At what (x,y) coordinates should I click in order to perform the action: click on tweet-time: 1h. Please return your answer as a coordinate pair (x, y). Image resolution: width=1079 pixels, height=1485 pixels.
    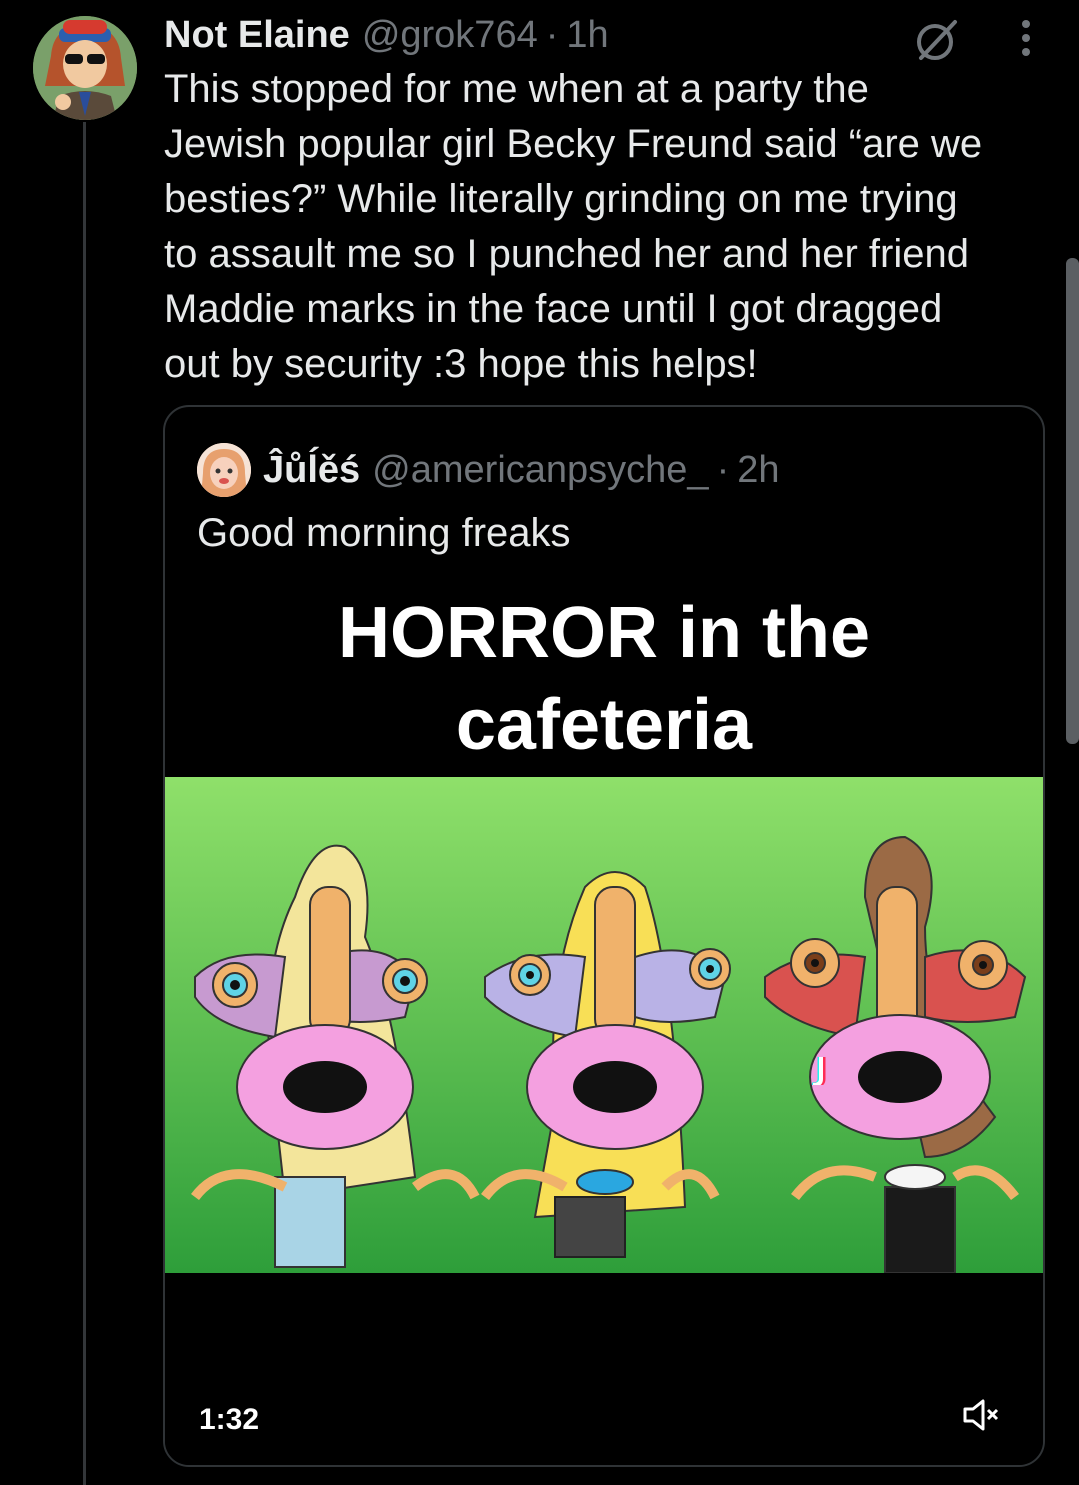
    Looking at the image, I should click on (587, 35).